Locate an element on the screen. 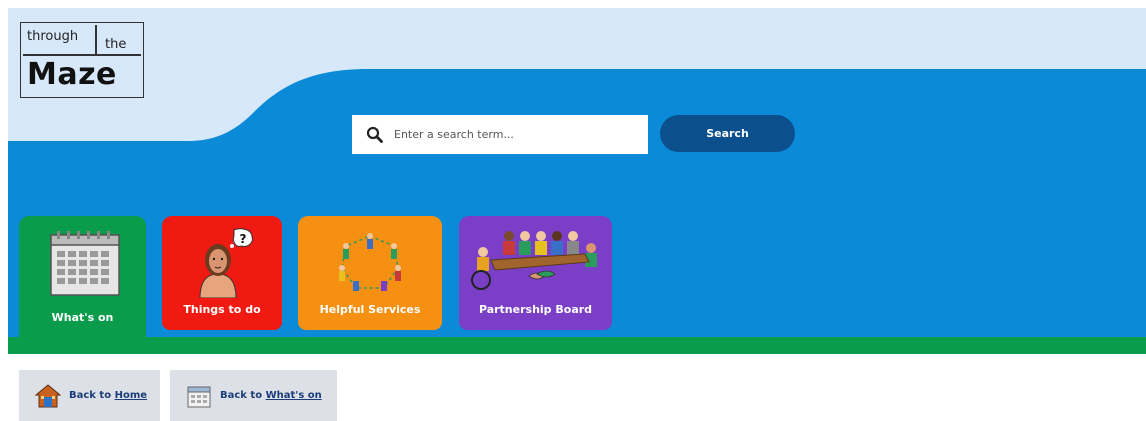  search-icon is located at coordinates (374, 134).